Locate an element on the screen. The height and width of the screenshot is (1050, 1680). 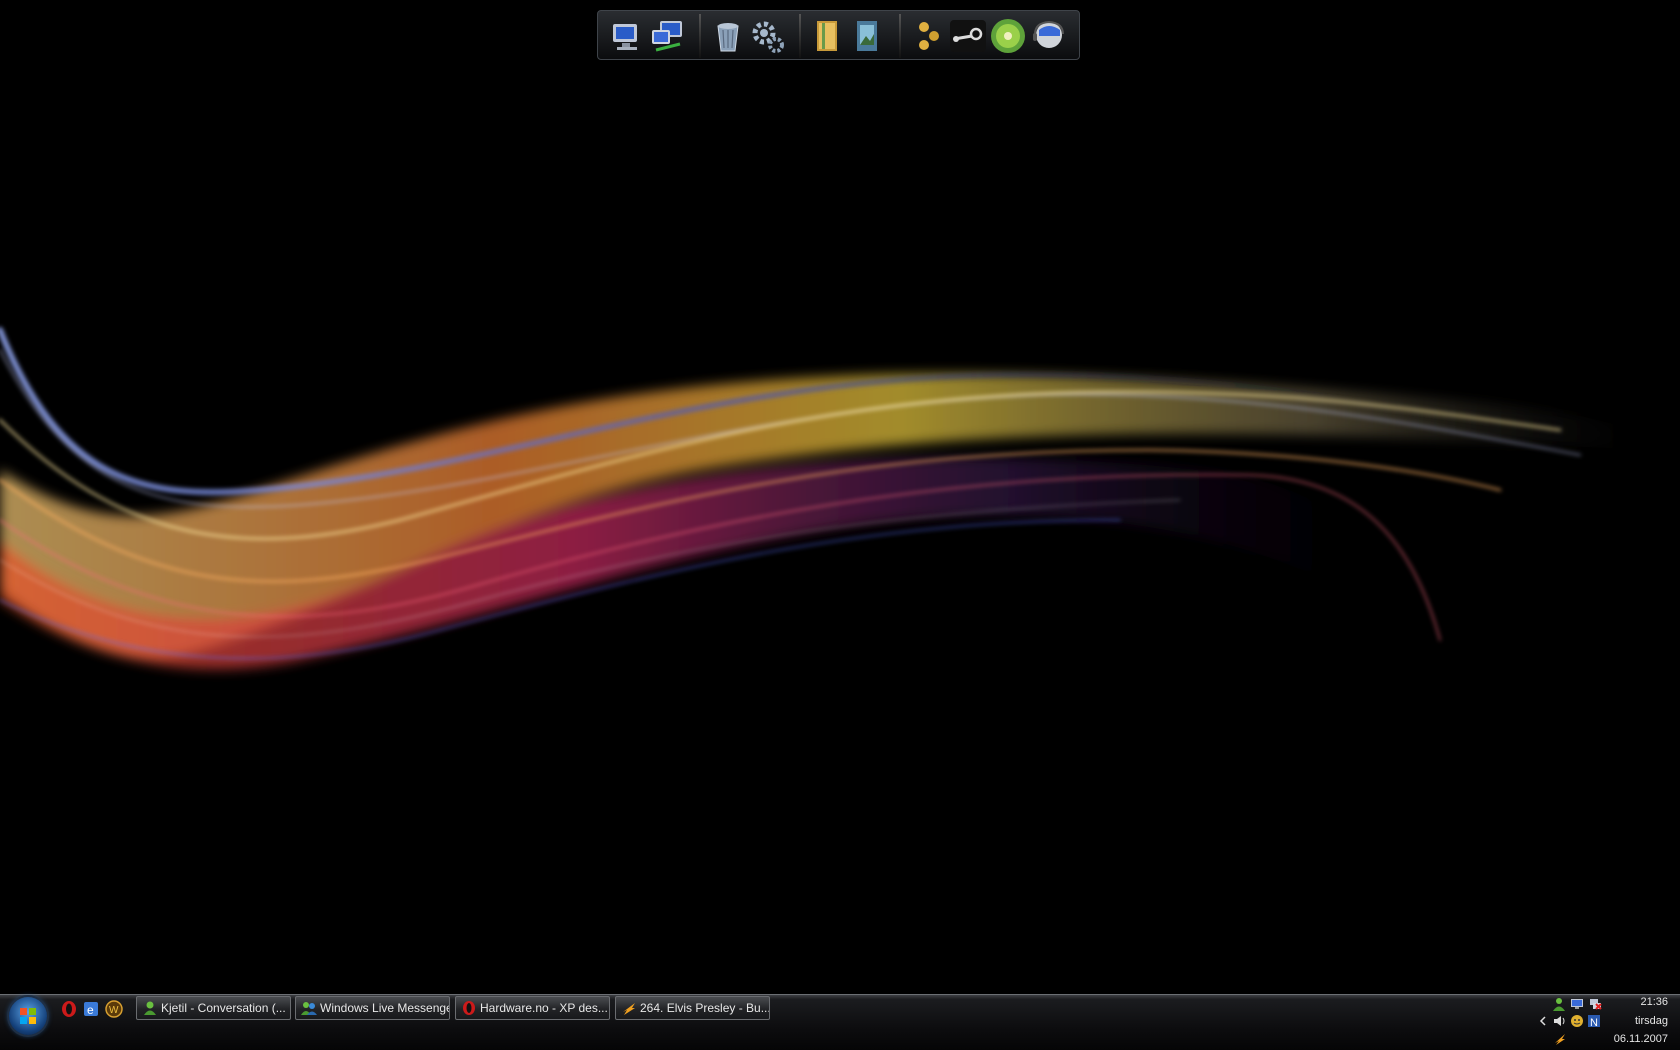
volume-icon is located at coordinates (1560, 1021).